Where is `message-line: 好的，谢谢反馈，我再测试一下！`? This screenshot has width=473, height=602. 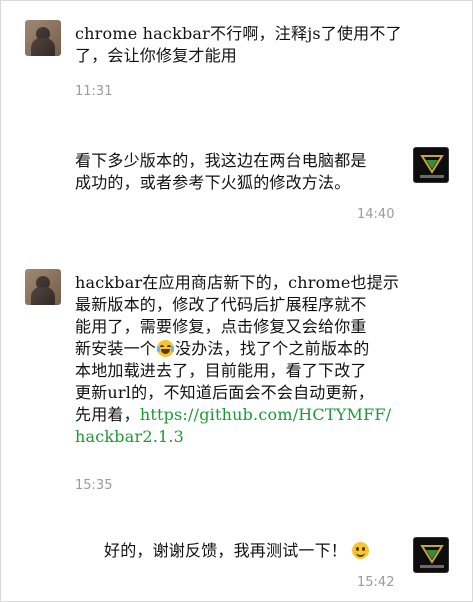 message-line: 好的，谢谢反馈，我再测试一下！ is located at coordinates (226, 550).